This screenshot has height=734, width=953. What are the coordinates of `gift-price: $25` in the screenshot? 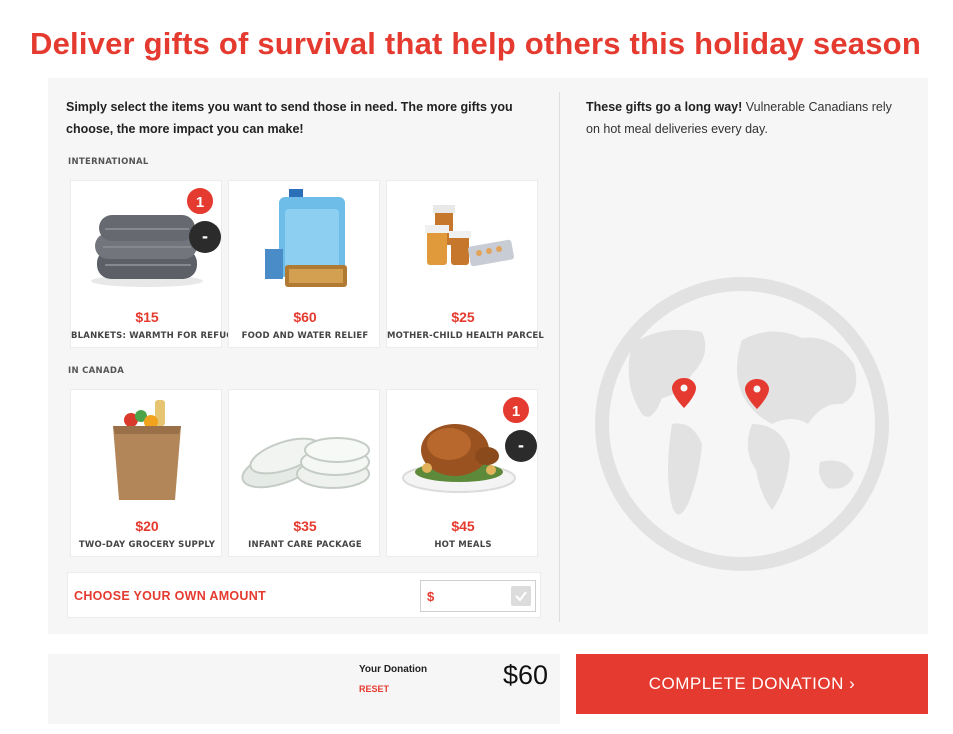 It's located at (463, 317).